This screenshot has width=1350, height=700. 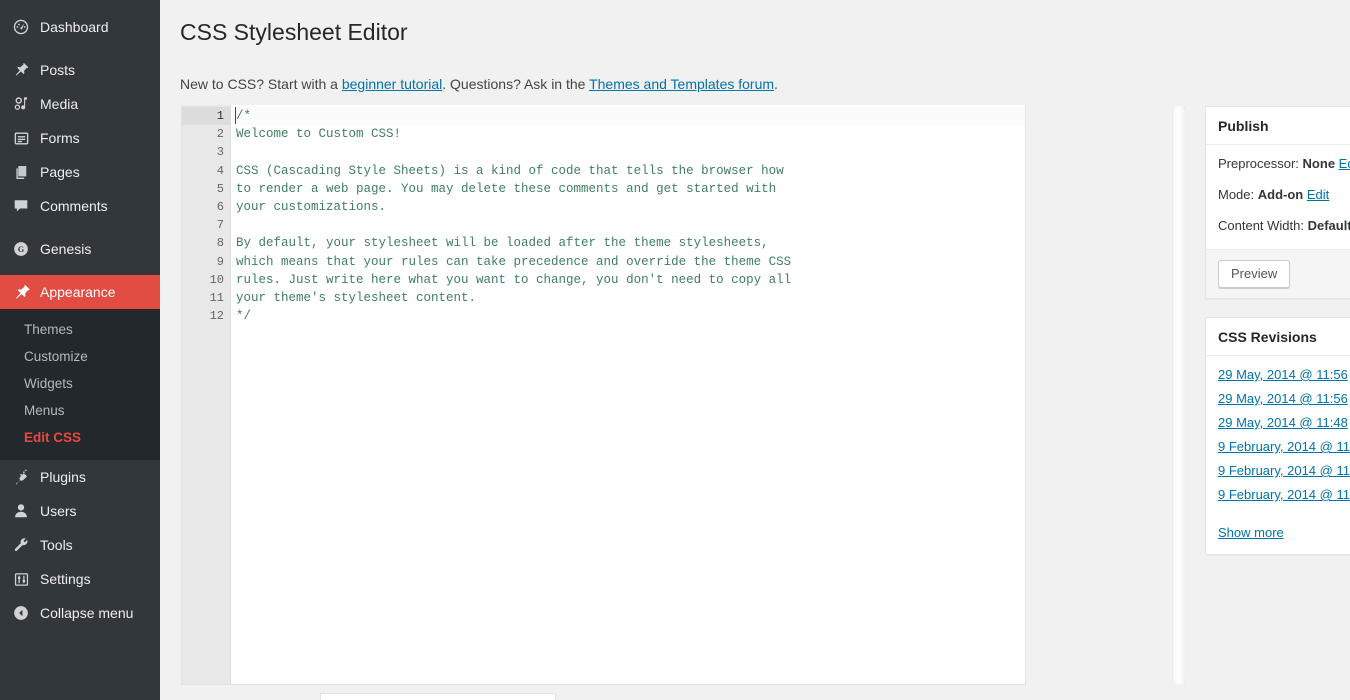 I want to click on scrollbar-thumb, so click(x=1179, y=395).